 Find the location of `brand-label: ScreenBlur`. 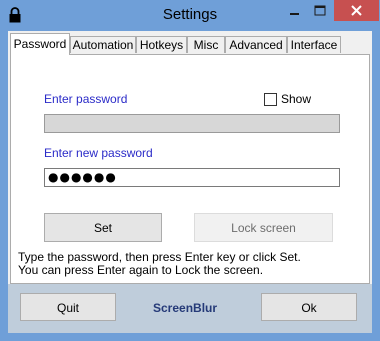

brand-label: ScreenBlur is located at coordinates (185, 308).